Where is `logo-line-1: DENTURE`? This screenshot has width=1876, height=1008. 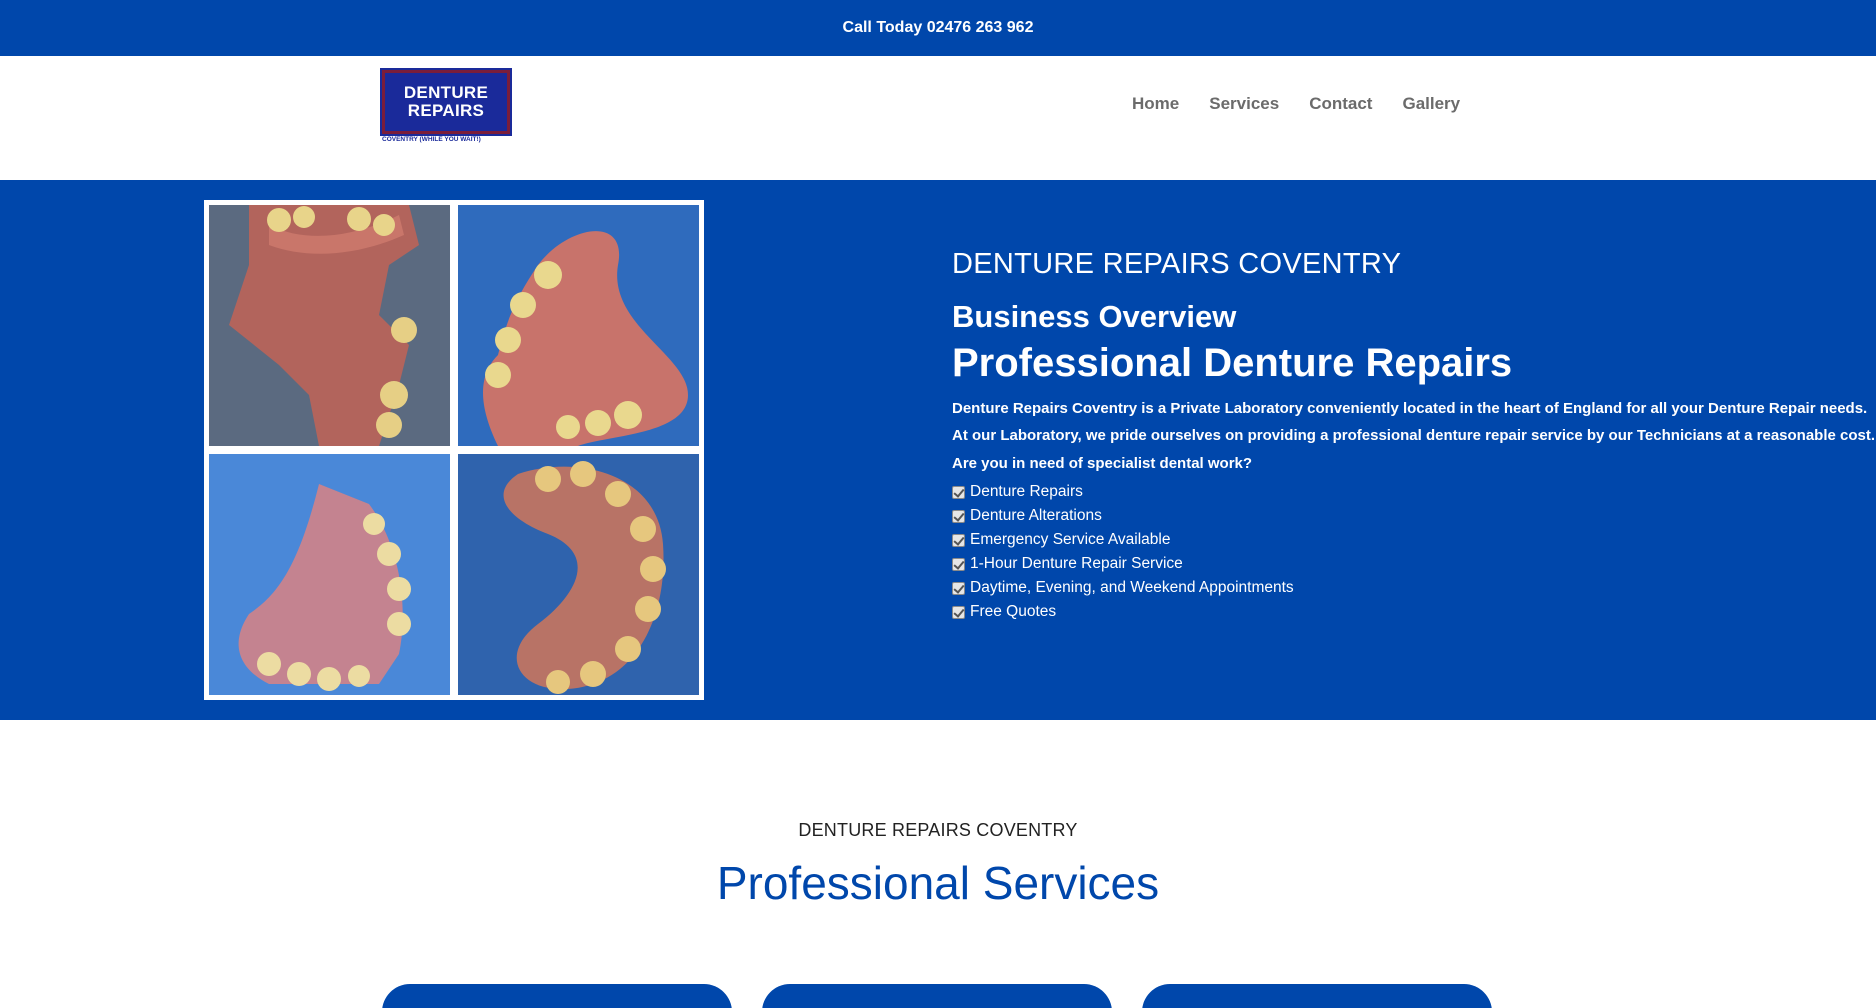 logo-line-1: DENTURE is located at coordinates (446, 92).